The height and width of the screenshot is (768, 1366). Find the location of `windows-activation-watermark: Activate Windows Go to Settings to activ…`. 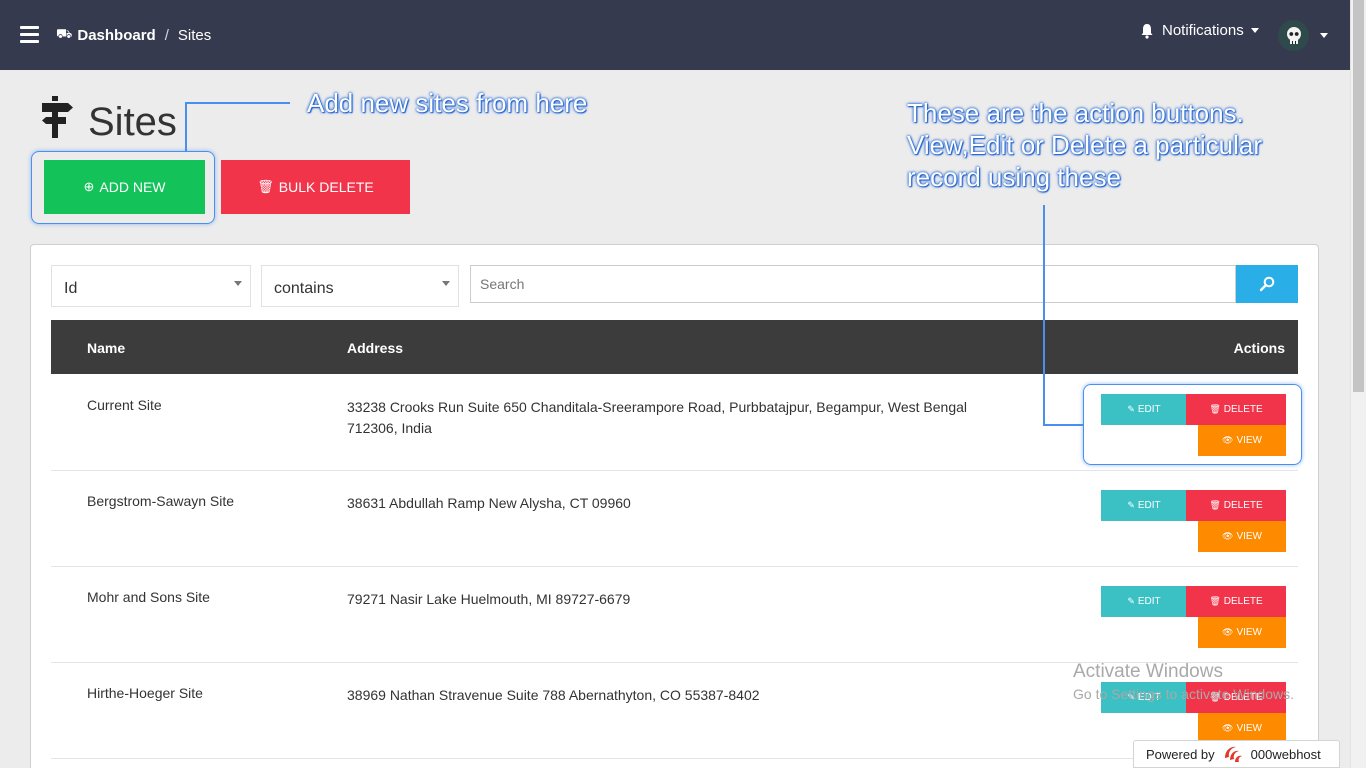

windows-activation-watermark: Activate Windows Go to Settings to activ… is located at coordinates (1183, 681).